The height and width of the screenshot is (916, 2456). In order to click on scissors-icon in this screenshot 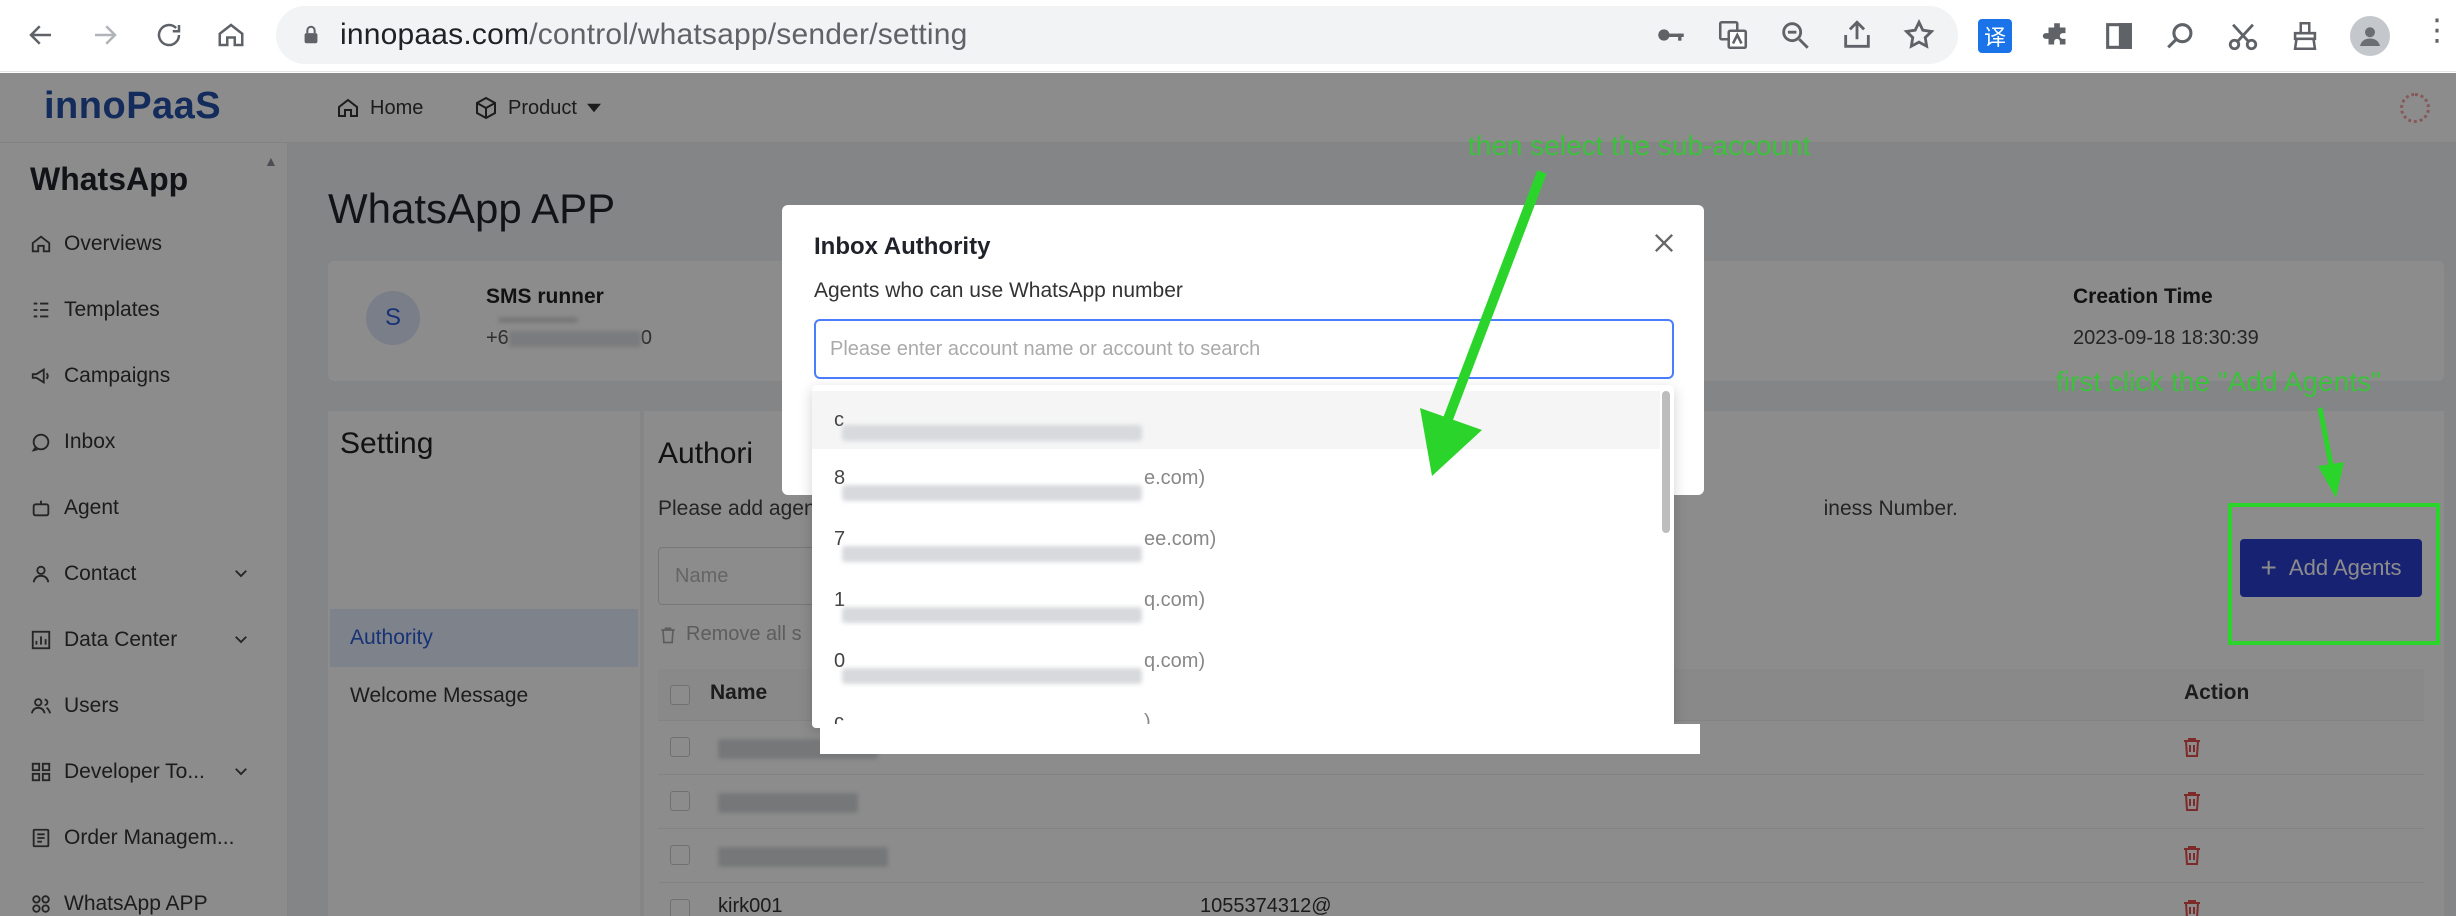, I will do `click(2243, 36)`.